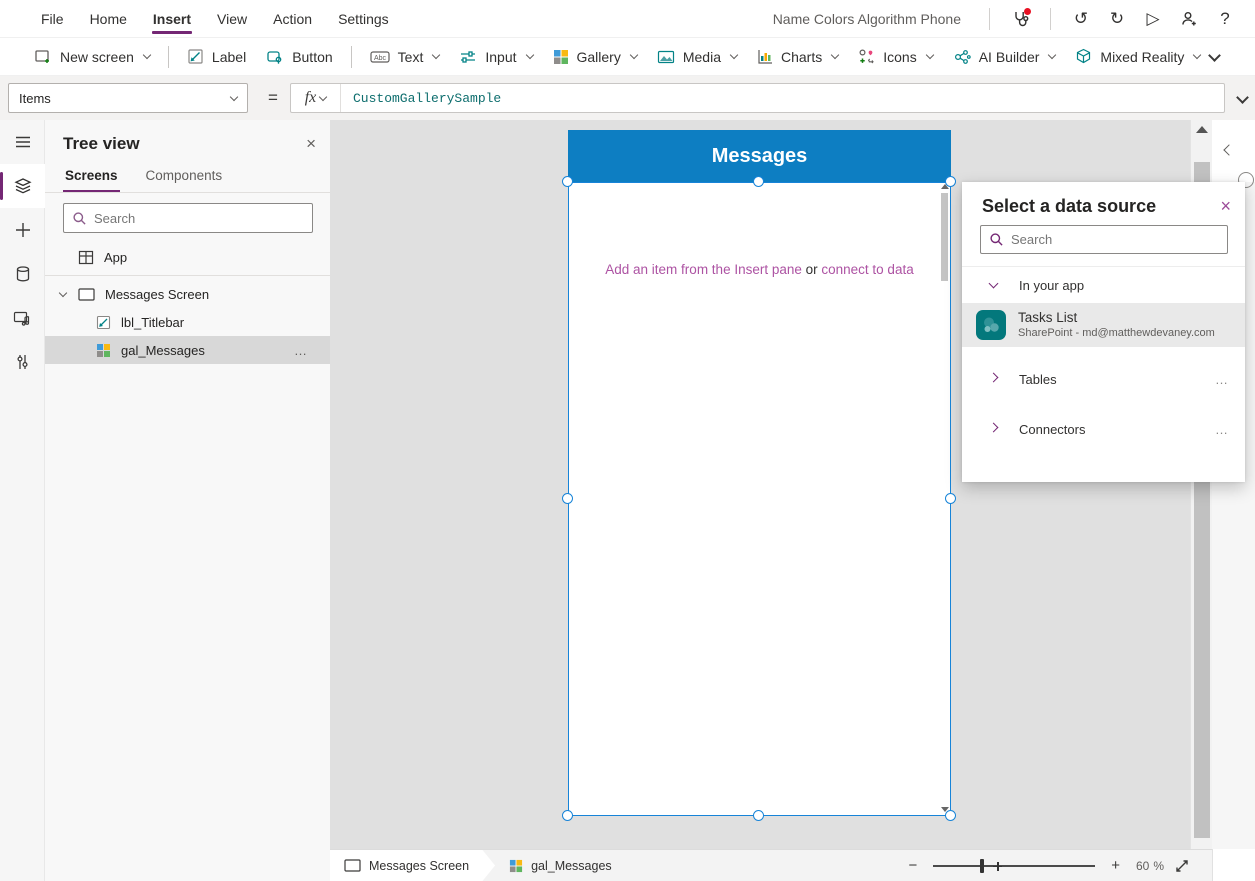  I want to click on menu-right: Name Colors Algorithm Phone ↺ ↻ ▷ ?, so click(1014, 18).